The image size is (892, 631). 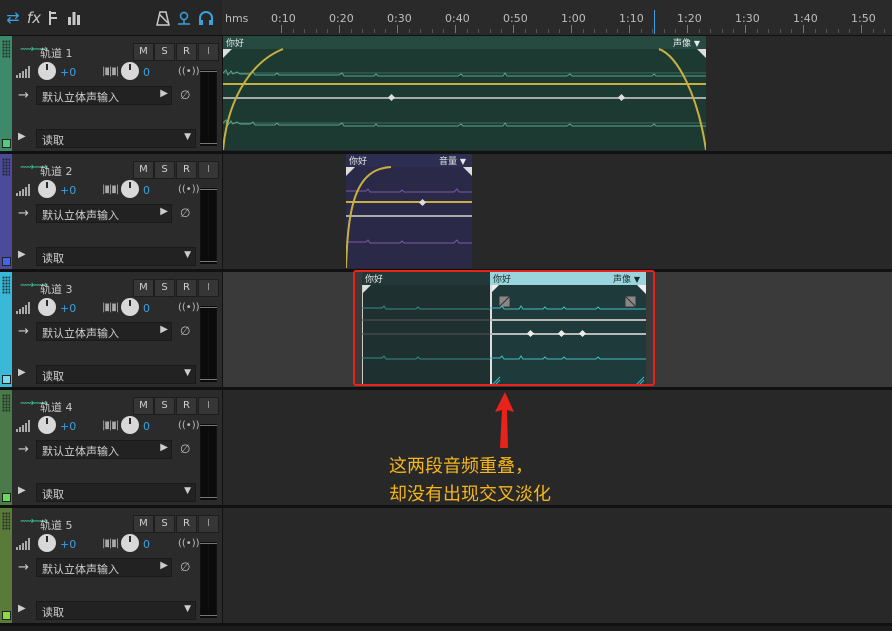 I want to click on track-separator, so click(x=446, y=624).